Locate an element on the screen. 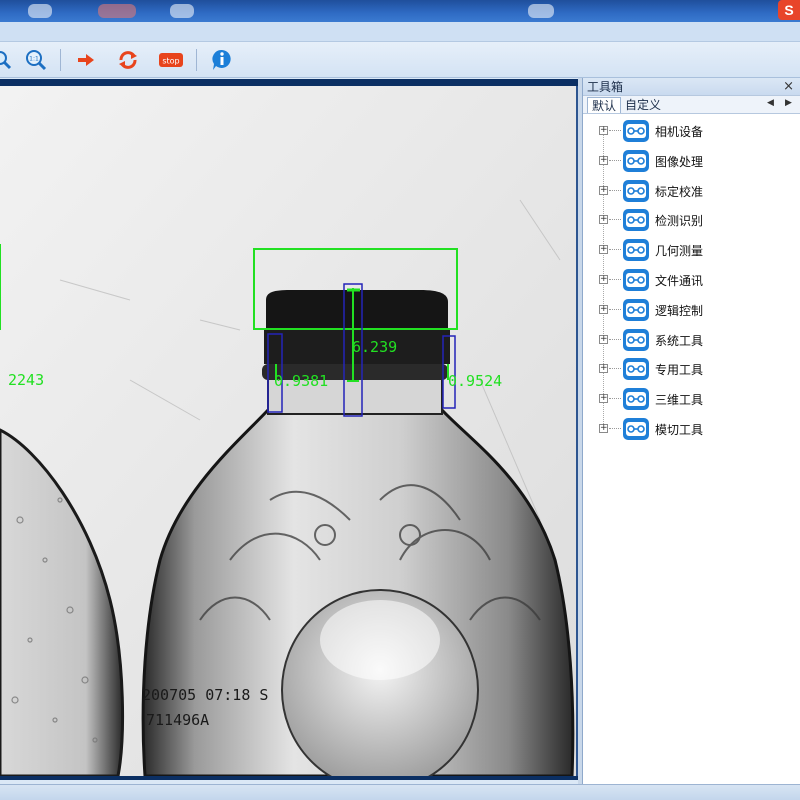 Image resolution: width=800 pixels, height=800 pixels. tool-category-item-8: + 系统工具 is located at coordinates (691, 340).